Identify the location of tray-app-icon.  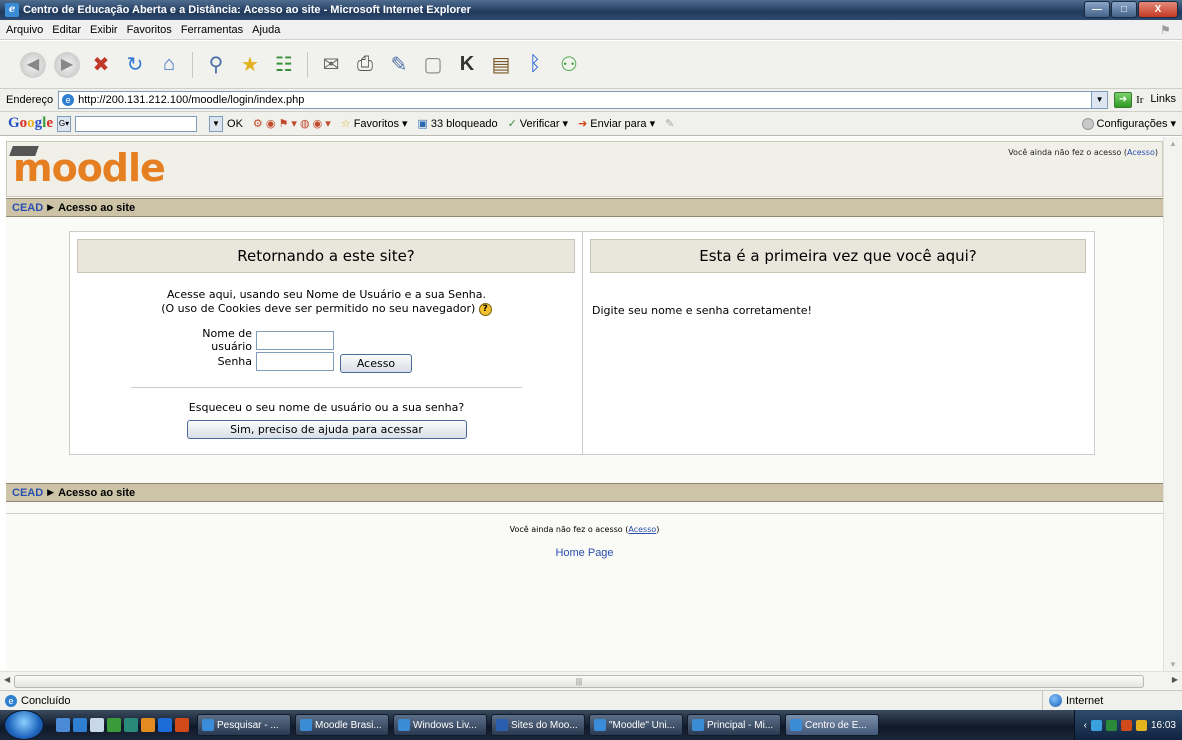
(1111, 725).